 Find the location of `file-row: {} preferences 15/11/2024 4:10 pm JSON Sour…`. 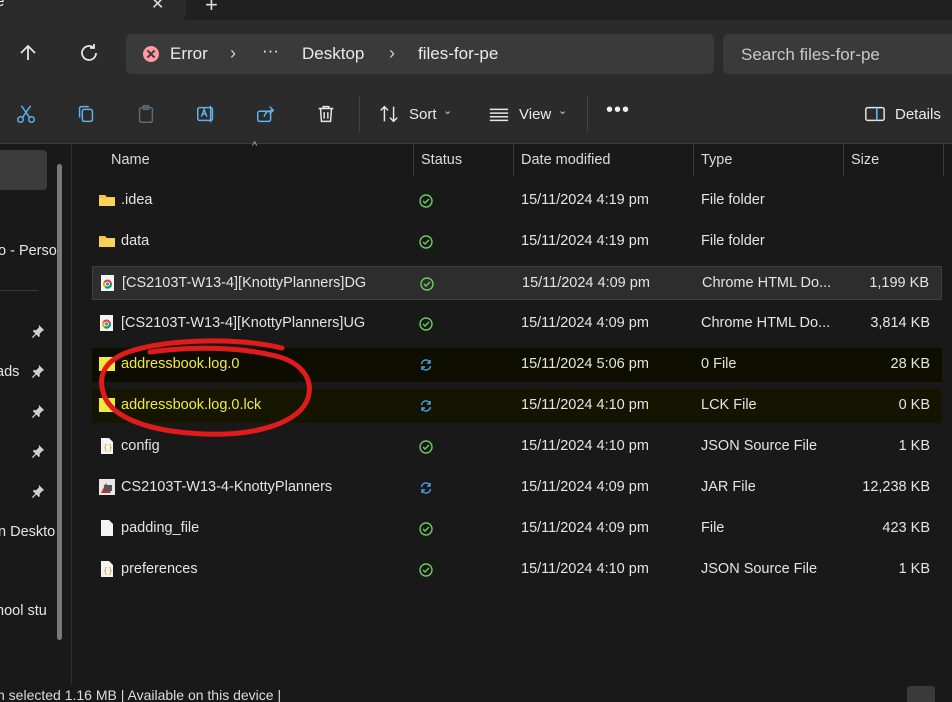

file-row: {} preferences 15/11/2024 4:10 pm JSON Sour… is located at coordinates (517, 570).